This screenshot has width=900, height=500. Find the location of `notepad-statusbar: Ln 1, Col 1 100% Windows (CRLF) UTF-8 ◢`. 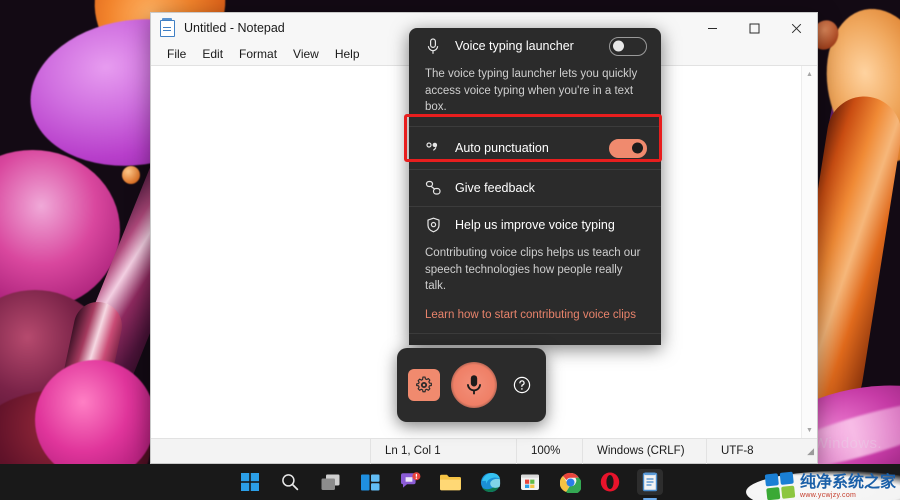

notepad-statusbar: Ln 1, Col 1 100% Windows (CRLF) UTF-8 ◢ is located at coordinates (484, 451).